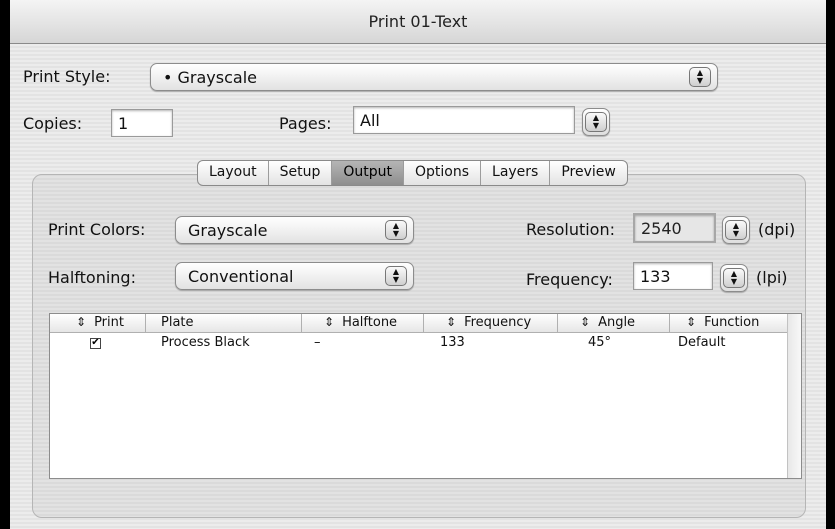 The image size is (835, 529). Describe the element at coordinates (729, 323) in the screenshot. I see `column-header-function: ⇕ Function` at that location.